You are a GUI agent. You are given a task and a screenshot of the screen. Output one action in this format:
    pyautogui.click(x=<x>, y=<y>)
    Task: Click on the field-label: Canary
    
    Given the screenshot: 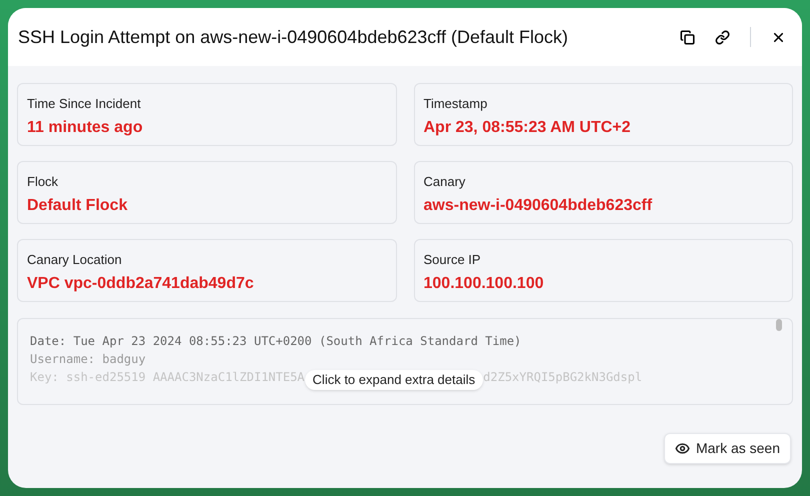 What is the action you would take?
    pyautogui.click(x=445, y=182)
    